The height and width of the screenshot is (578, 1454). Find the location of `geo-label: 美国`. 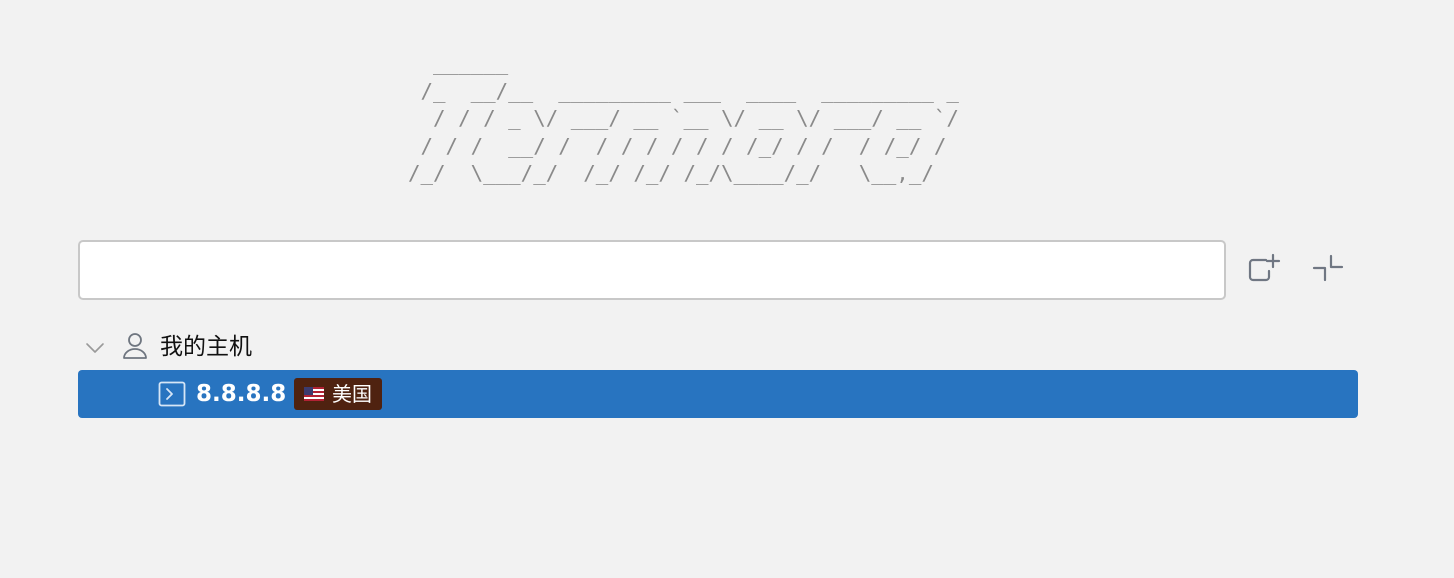

geo-label: 美国 is located at coordinates (352, 394).